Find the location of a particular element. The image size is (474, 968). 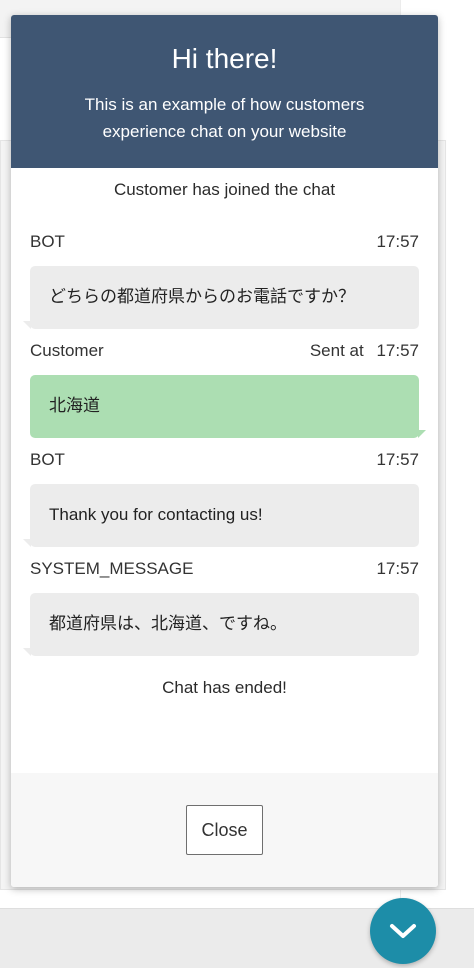

close-button: Close is located at coordinates (224, 830).